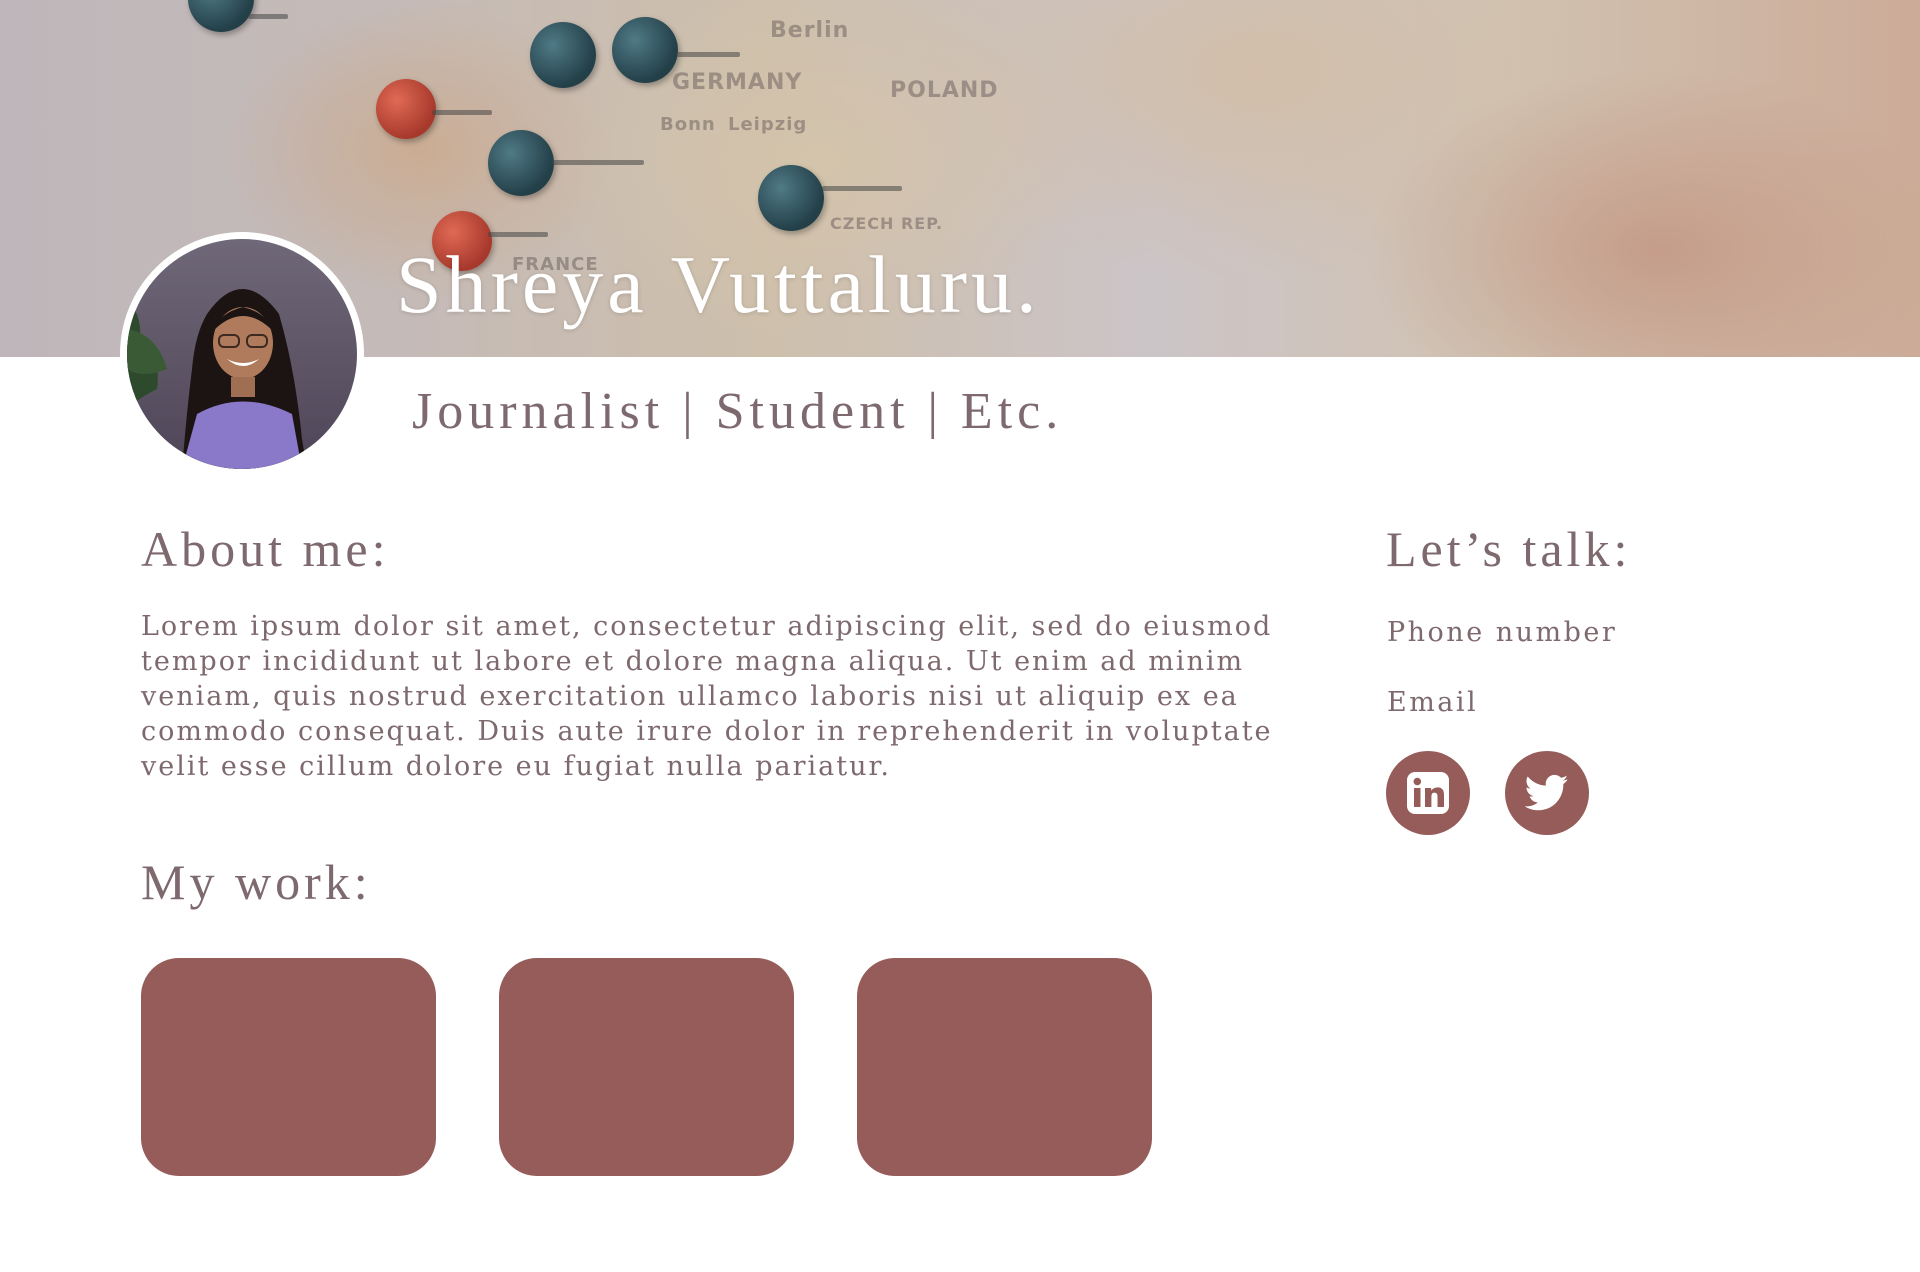 Image resolution: width=1920 pixels, height=1272 pixels. Describe the element at coordinates (217, 379) in the screenshot. I see `person-photo-icon` at that location.